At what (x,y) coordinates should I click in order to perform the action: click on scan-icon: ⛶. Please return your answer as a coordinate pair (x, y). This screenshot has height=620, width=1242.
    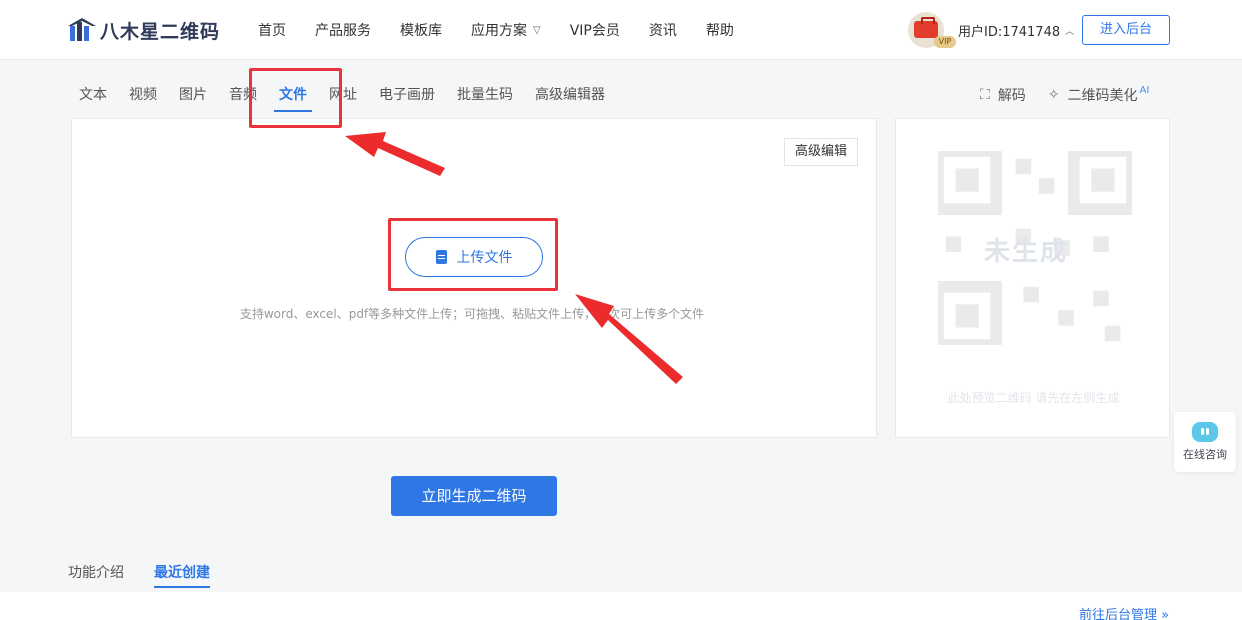
    Looking at the image, I should click on (985, 95).